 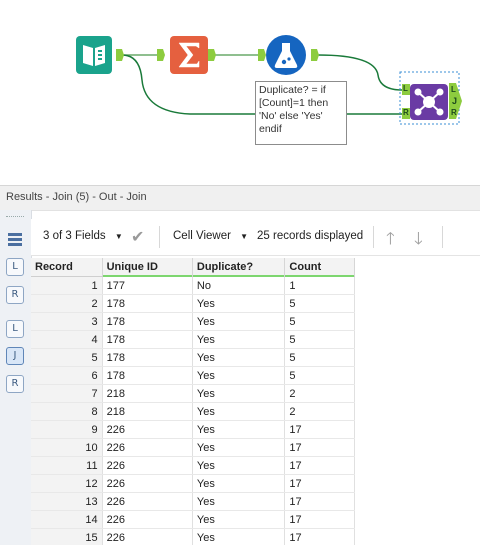 I want to click on arrow-down-icon: 🡓, so click(x=418, y=240).